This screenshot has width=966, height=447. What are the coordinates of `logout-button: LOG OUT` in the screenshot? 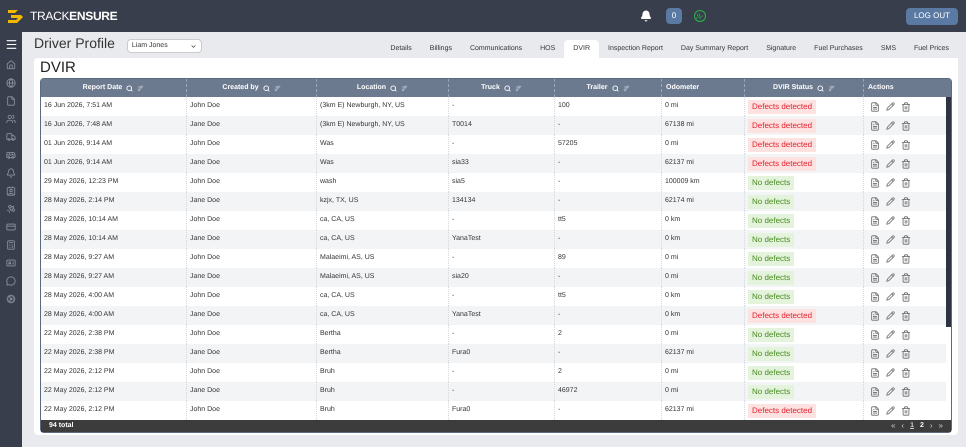 It's located at (932, 16).